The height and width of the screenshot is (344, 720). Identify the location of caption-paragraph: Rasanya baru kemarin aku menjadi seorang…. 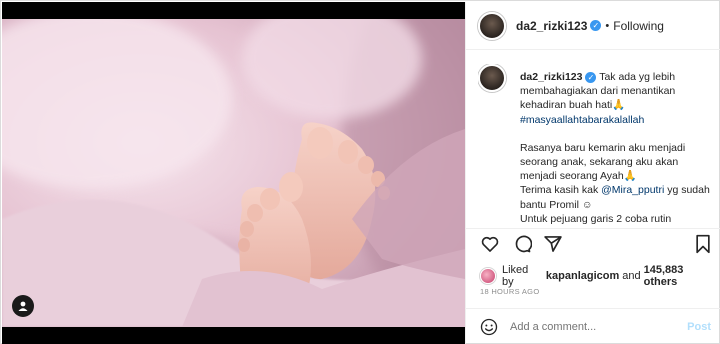
(617, 182).